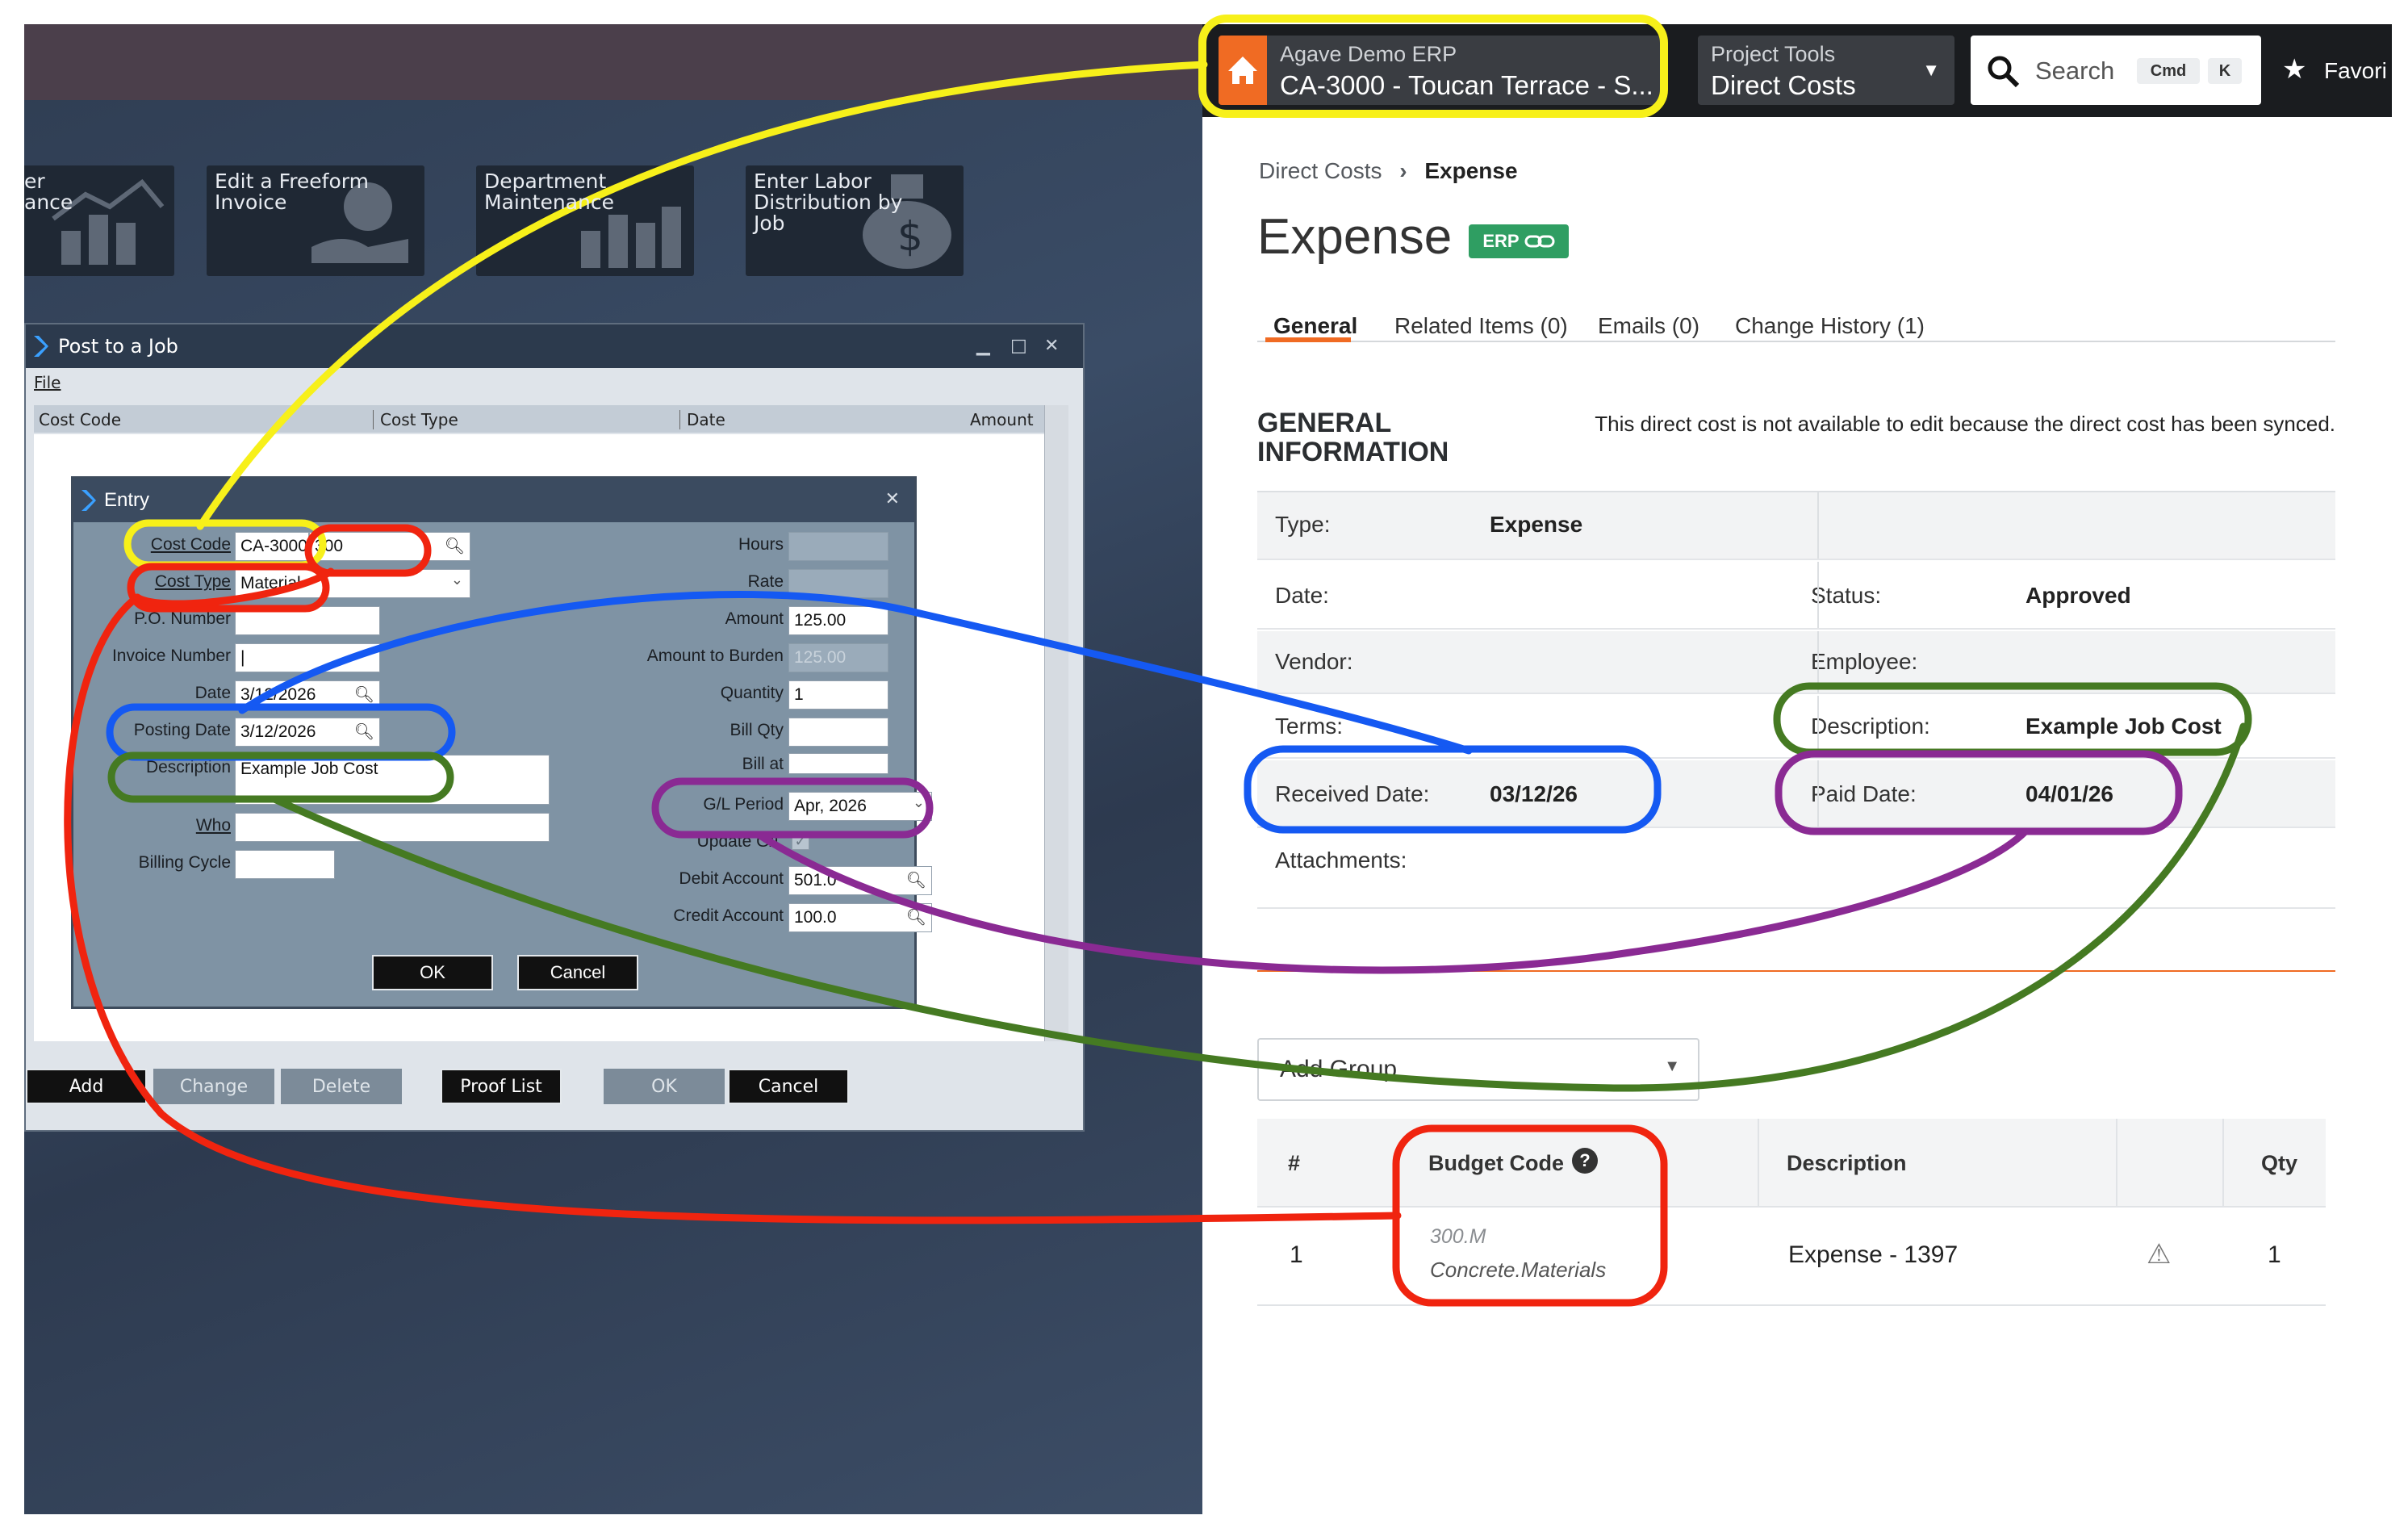  What do you see at coordinates (307, 694) in the screenshot?
I see `date-field: 3/12/2026 🔍︎` at bounding box center [307, 694].